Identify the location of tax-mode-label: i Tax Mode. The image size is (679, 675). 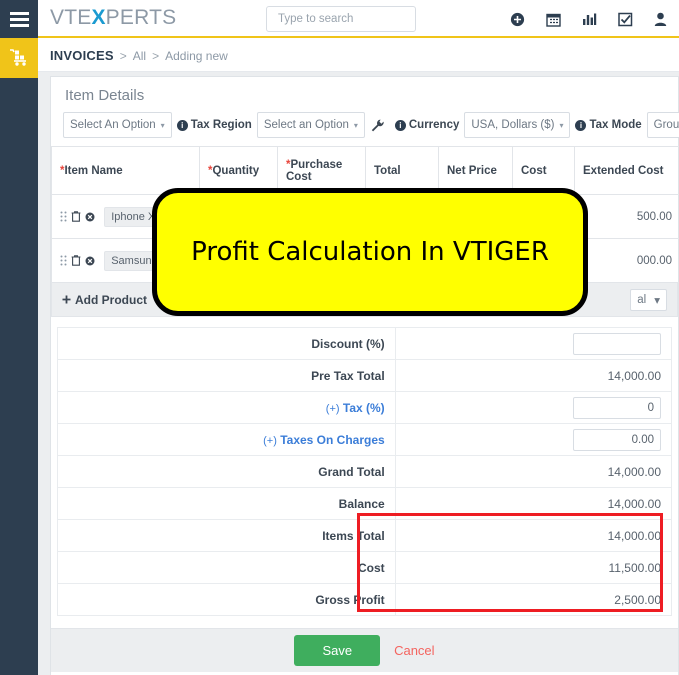
(608, 125).